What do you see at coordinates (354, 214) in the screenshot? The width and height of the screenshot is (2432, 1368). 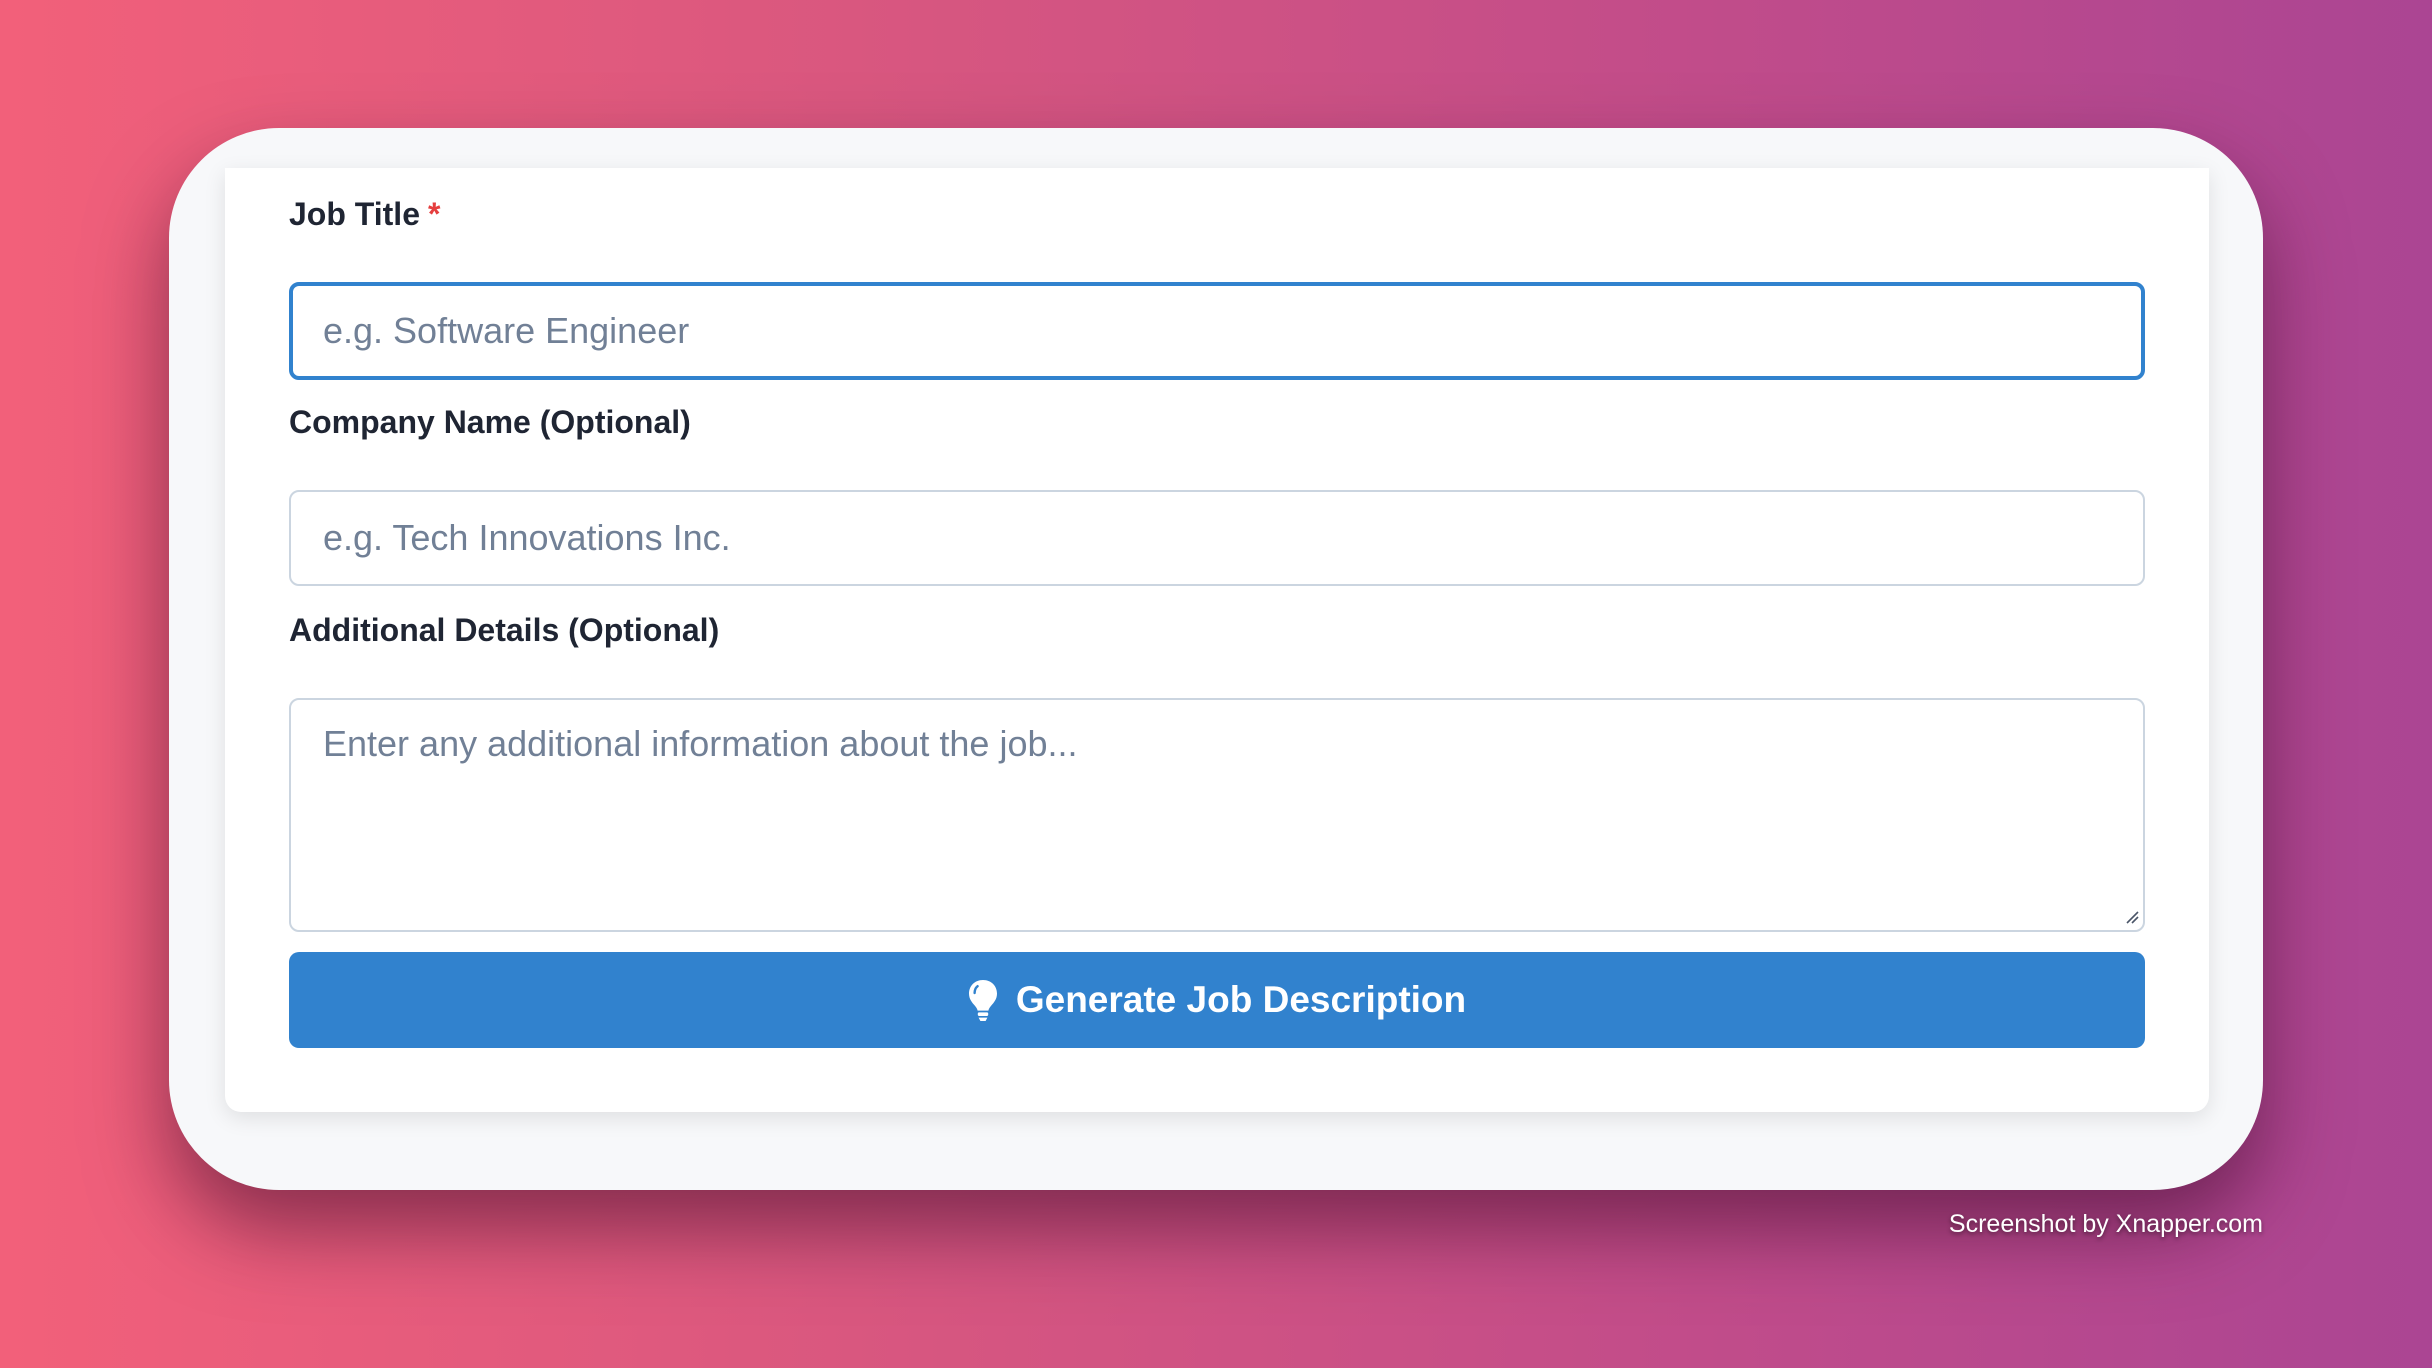 I see `job-title-label-text: Job Title` at bounding box center [354, 214].